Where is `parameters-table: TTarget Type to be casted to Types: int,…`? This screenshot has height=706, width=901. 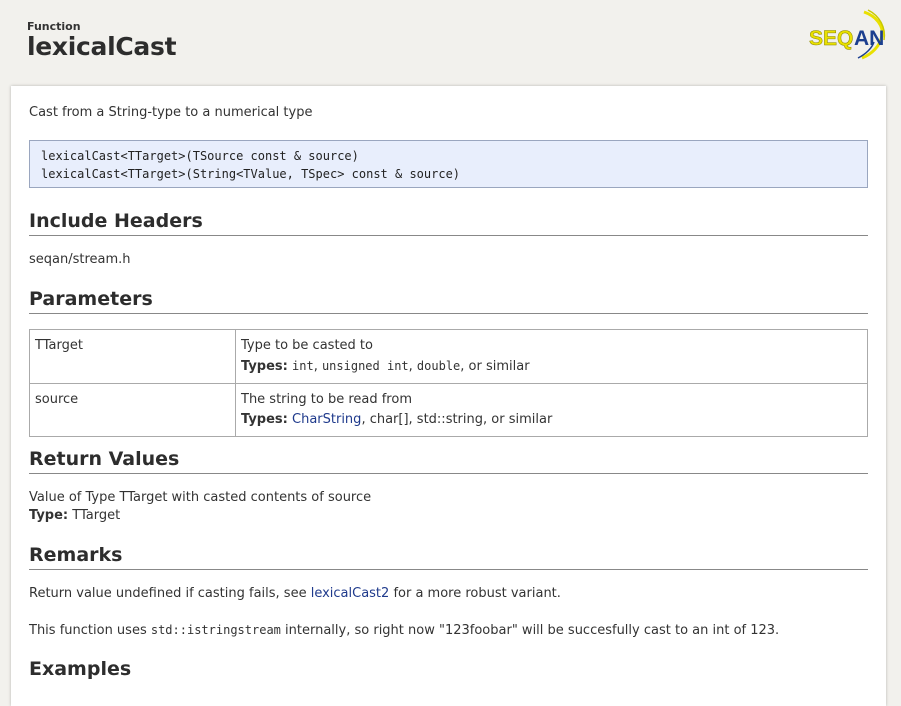 parameters-table: TTarget Type to be casted to Types: int,… is located at coordinates (448, 383).